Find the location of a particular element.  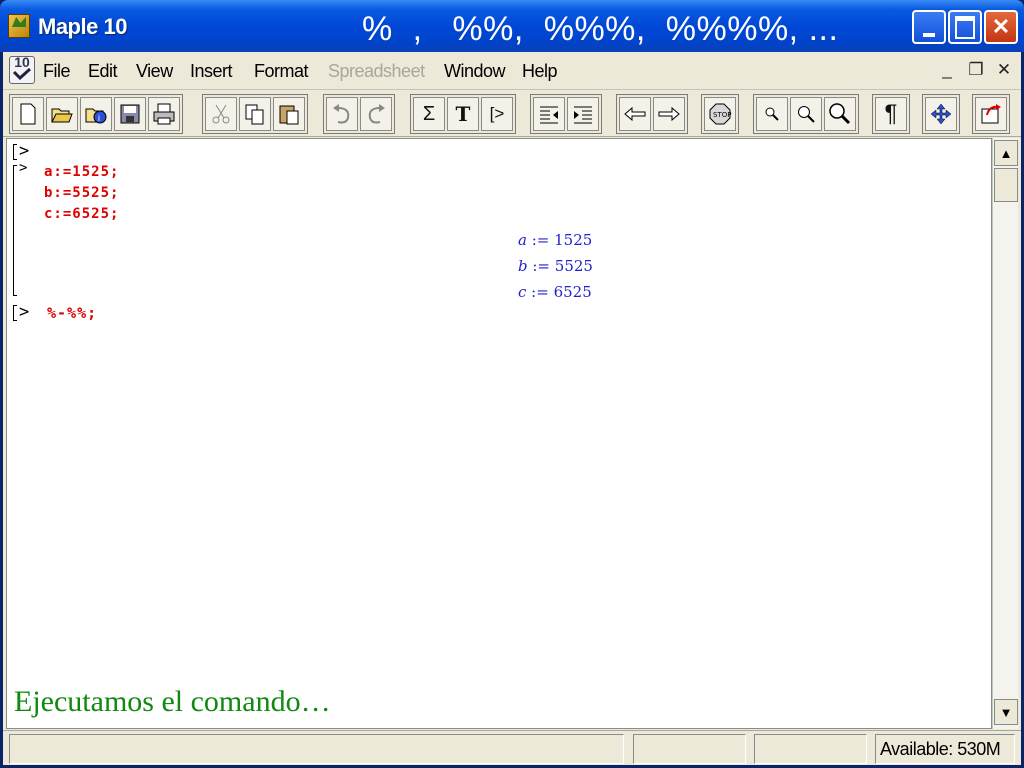

outdent-icon is located at coordinates (549, 114).